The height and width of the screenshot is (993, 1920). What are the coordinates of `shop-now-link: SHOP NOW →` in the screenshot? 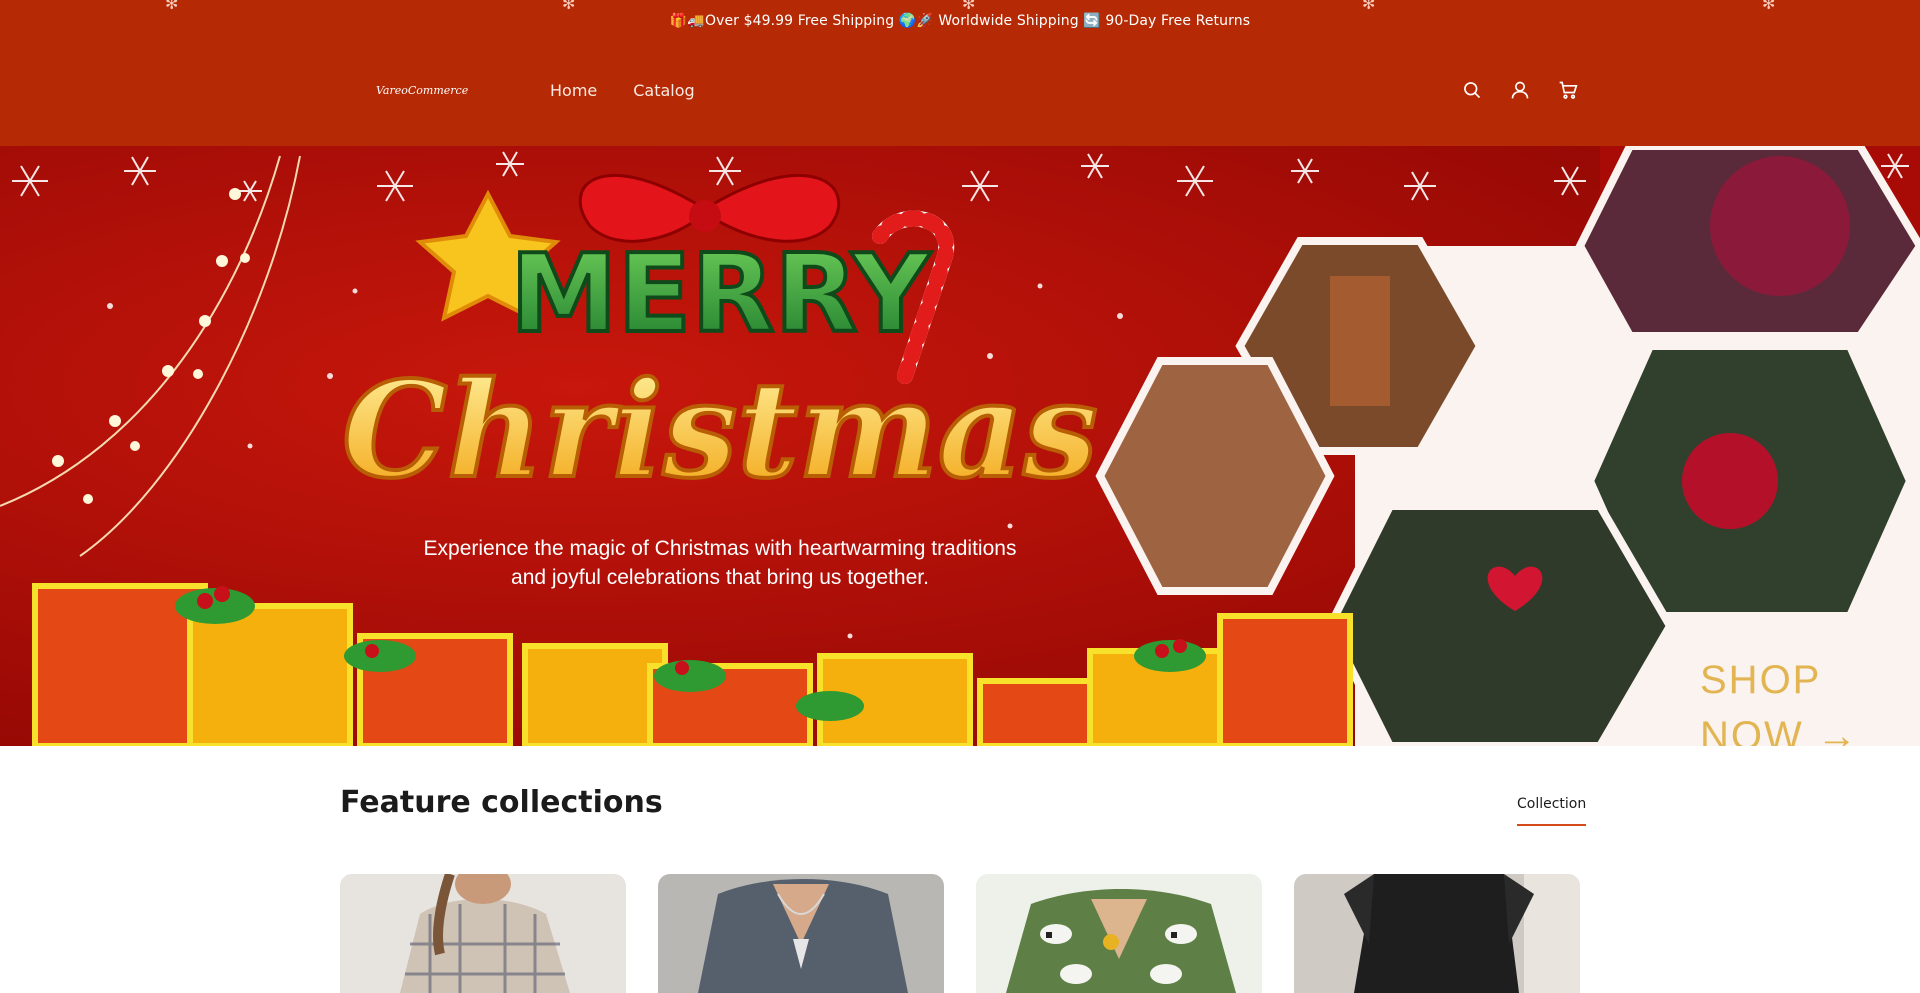 It's located at (1779, 699).